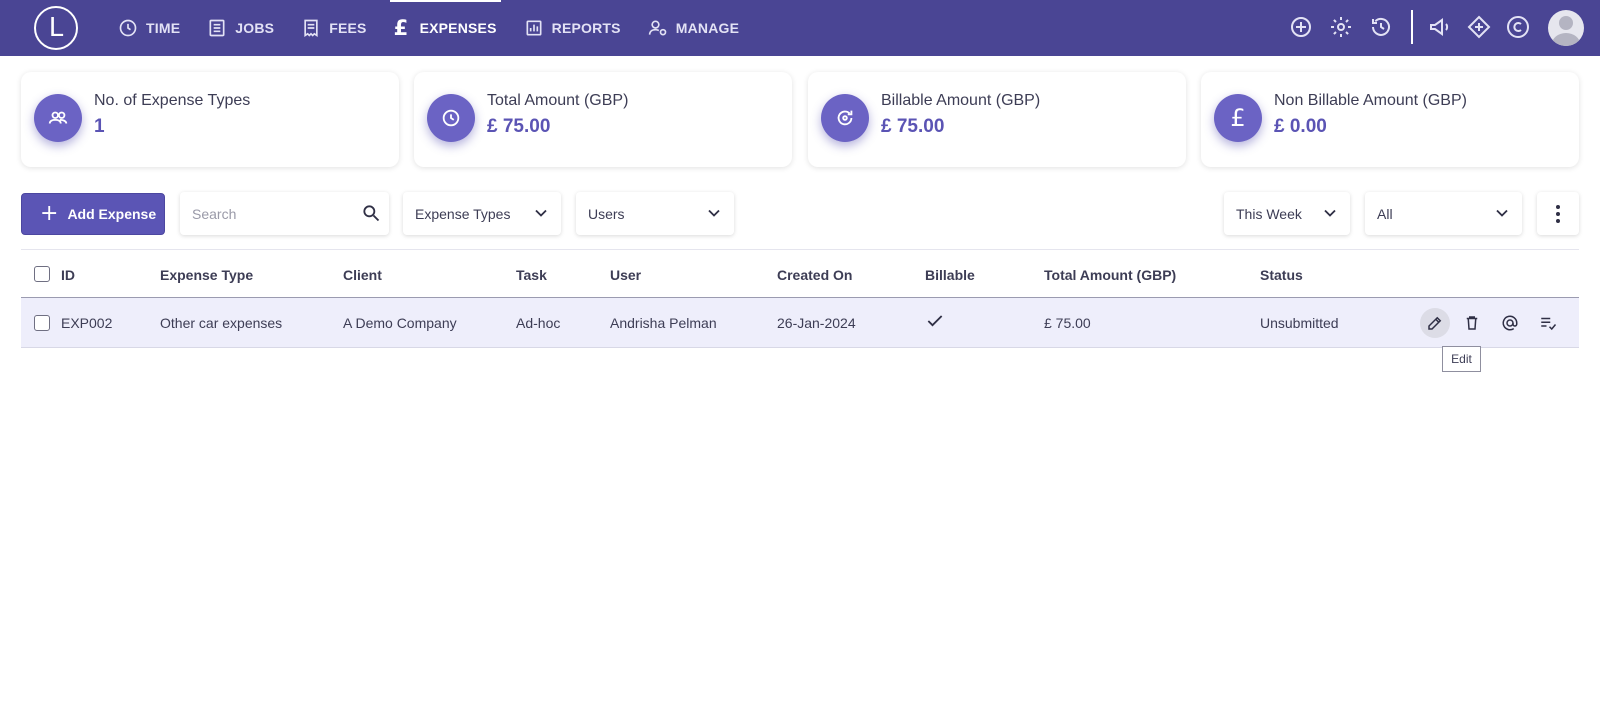  I want to click on column-header-client: Client, so click(362, 275).